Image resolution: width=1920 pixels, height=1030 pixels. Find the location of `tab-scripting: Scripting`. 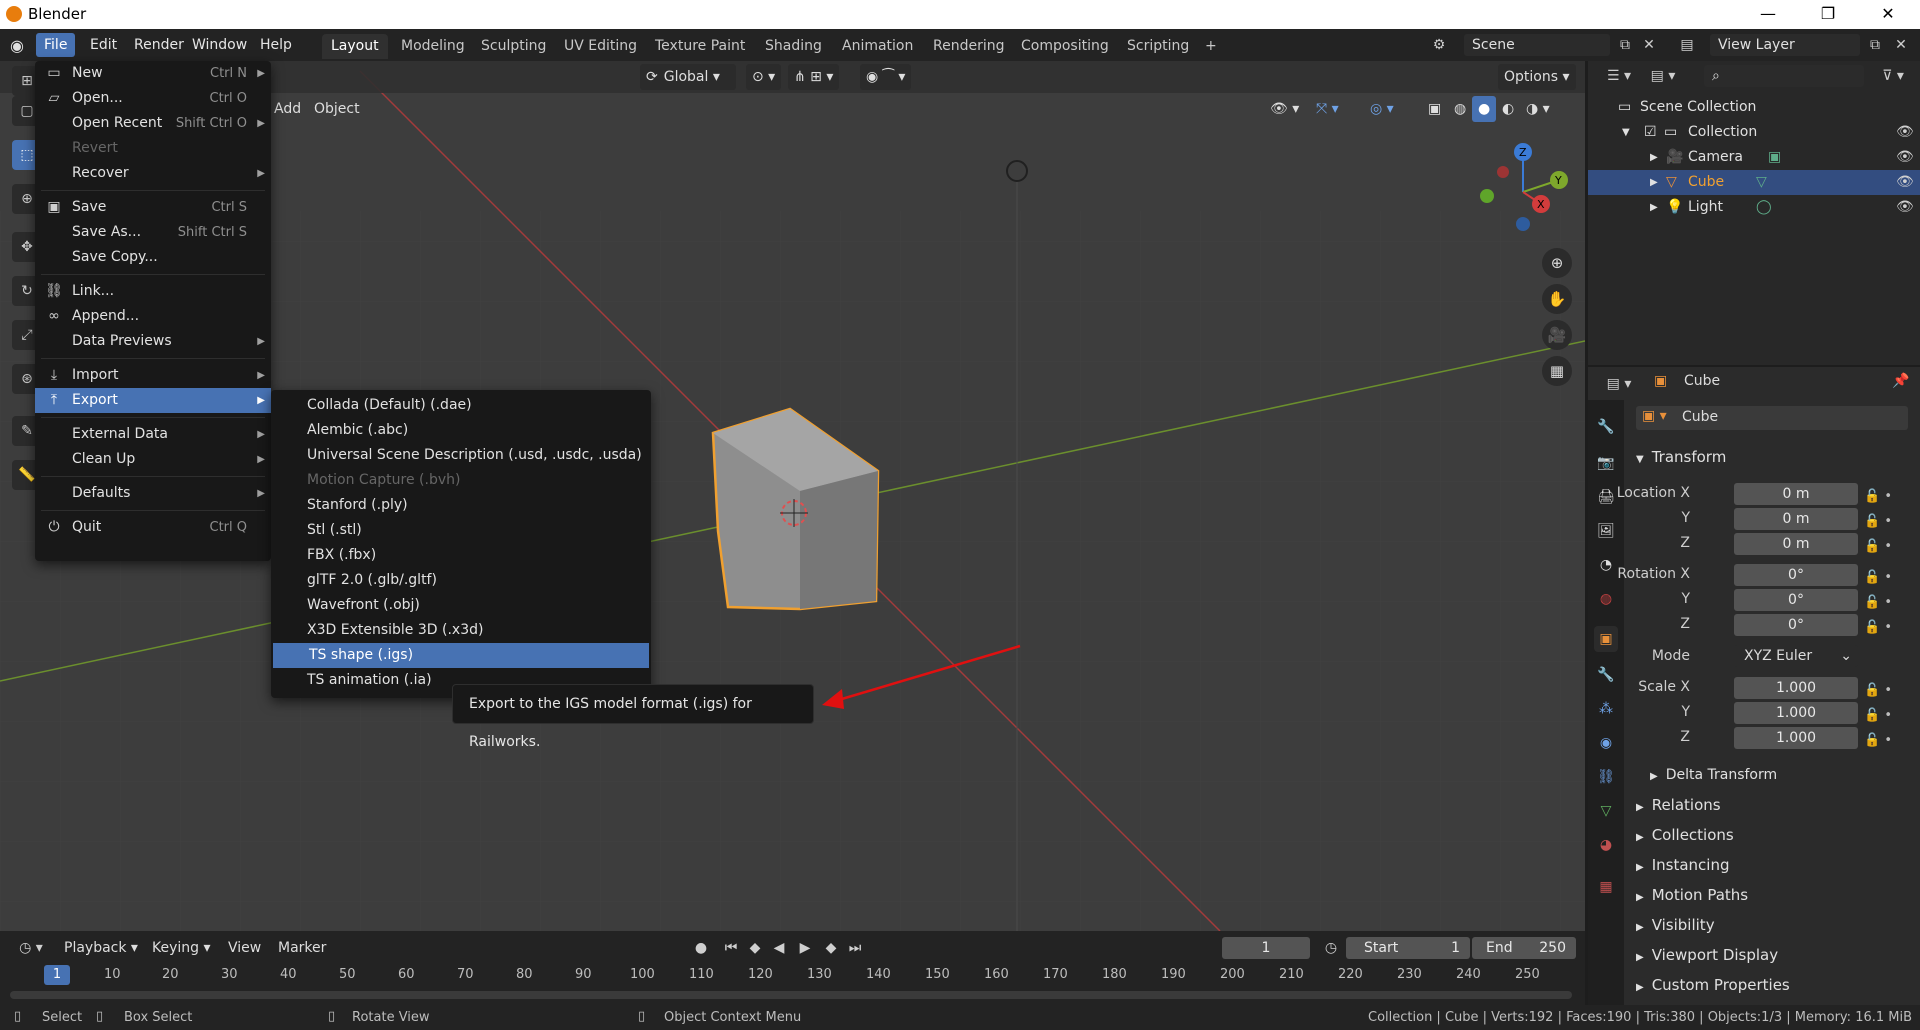

tab-scripting: Scripting is located at coordinates (1158, 46).